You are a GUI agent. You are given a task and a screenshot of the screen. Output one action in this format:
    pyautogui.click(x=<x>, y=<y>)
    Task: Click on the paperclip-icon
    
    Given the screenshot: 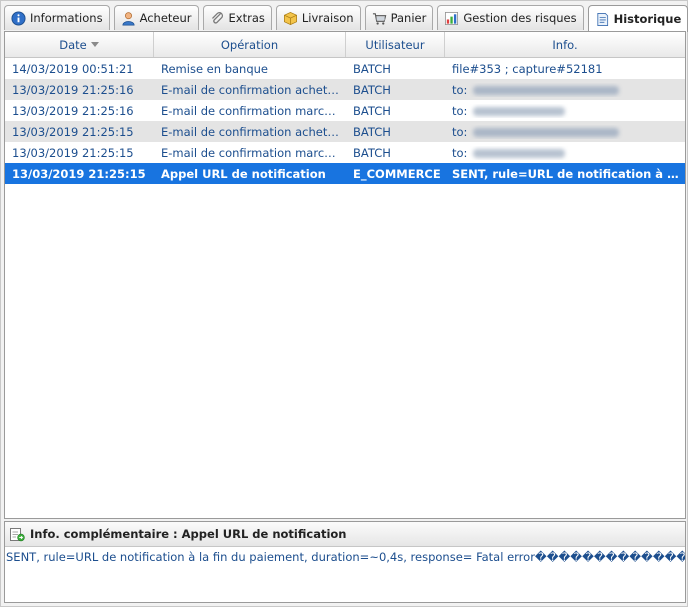 What is the action you would take?
    pyautogui.click(x=217, y=18)
    